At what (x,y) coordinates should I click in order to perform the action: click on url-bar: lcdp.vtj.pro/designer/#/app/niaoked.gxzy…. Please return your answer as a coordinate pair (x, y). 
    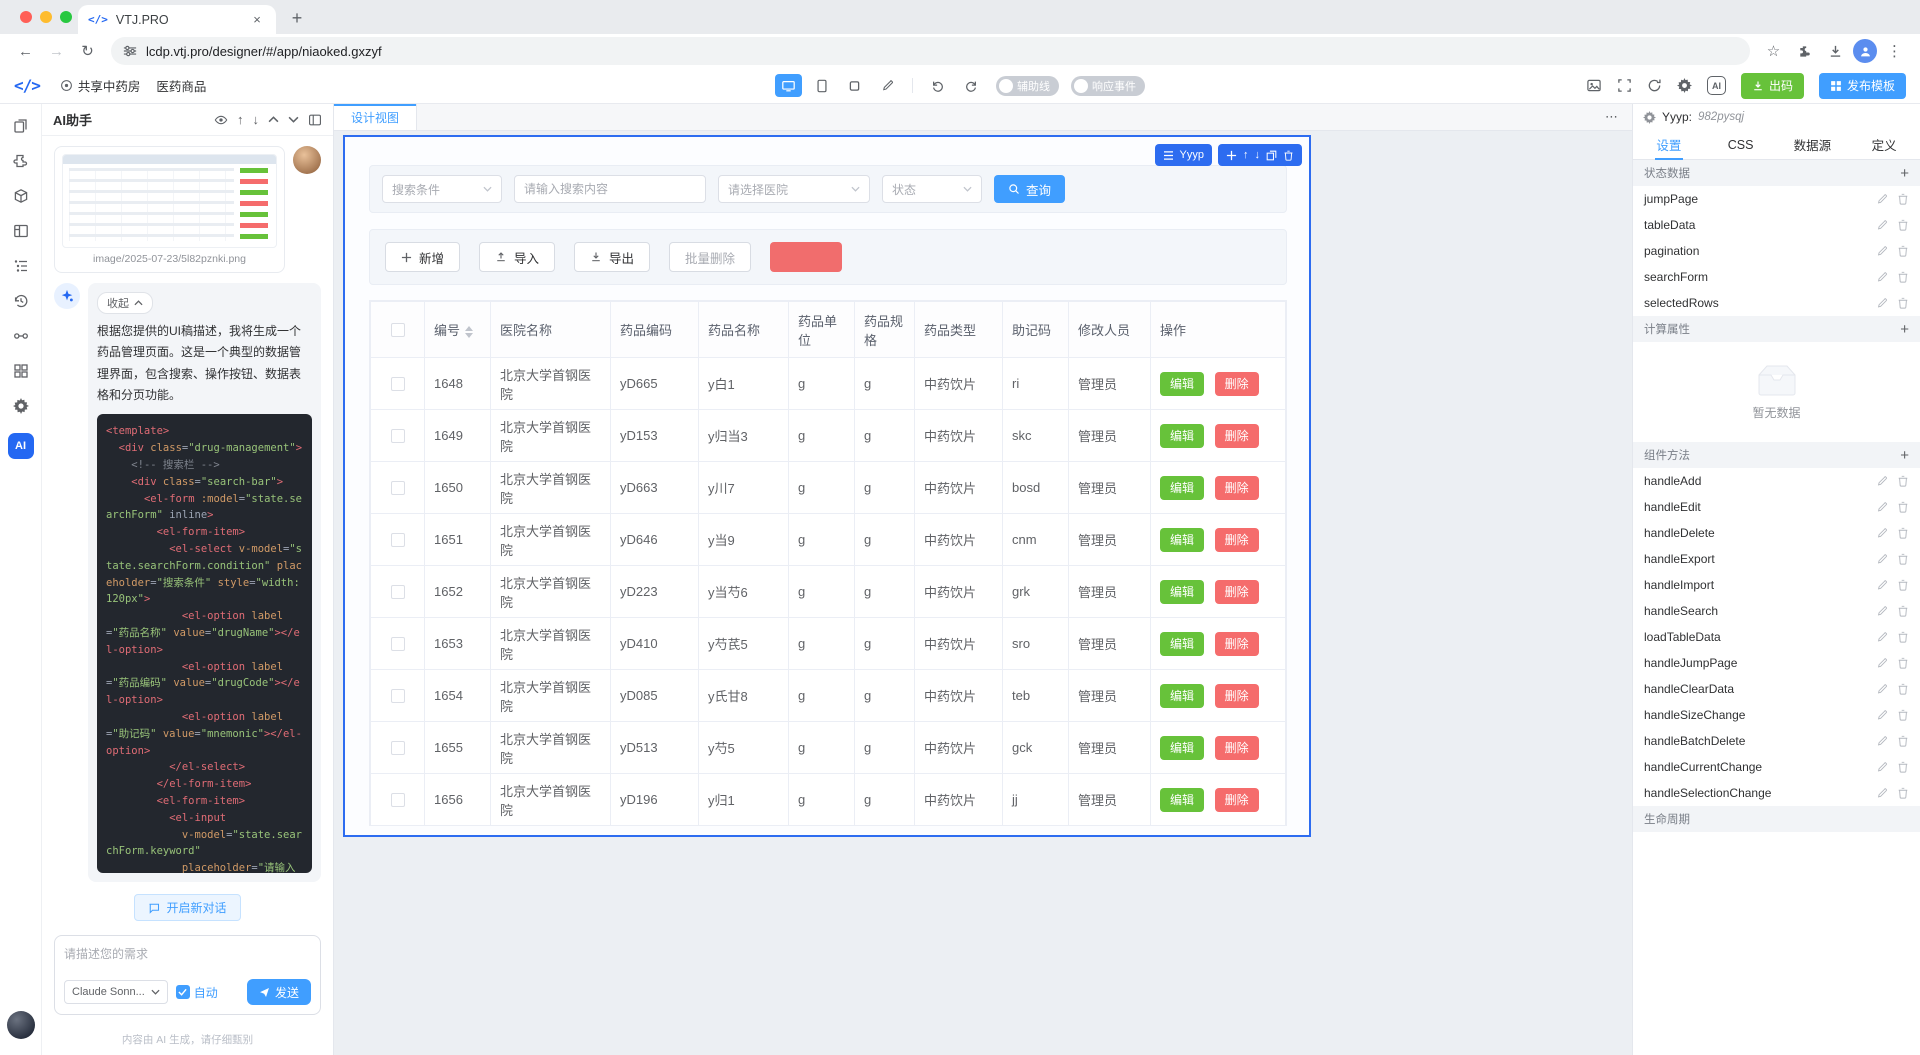
    Looking at the image, I should click on (930, 51).